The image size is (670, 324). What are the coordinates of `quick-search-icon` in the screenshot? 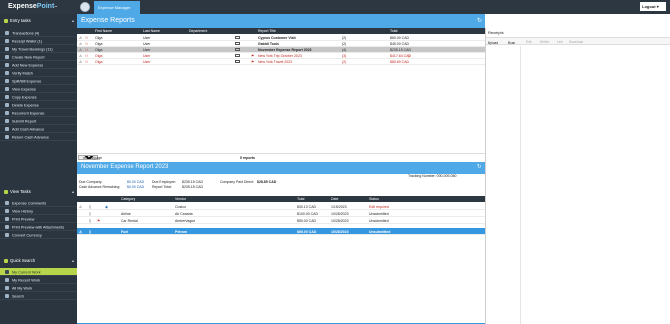 It's located at (6, 260).